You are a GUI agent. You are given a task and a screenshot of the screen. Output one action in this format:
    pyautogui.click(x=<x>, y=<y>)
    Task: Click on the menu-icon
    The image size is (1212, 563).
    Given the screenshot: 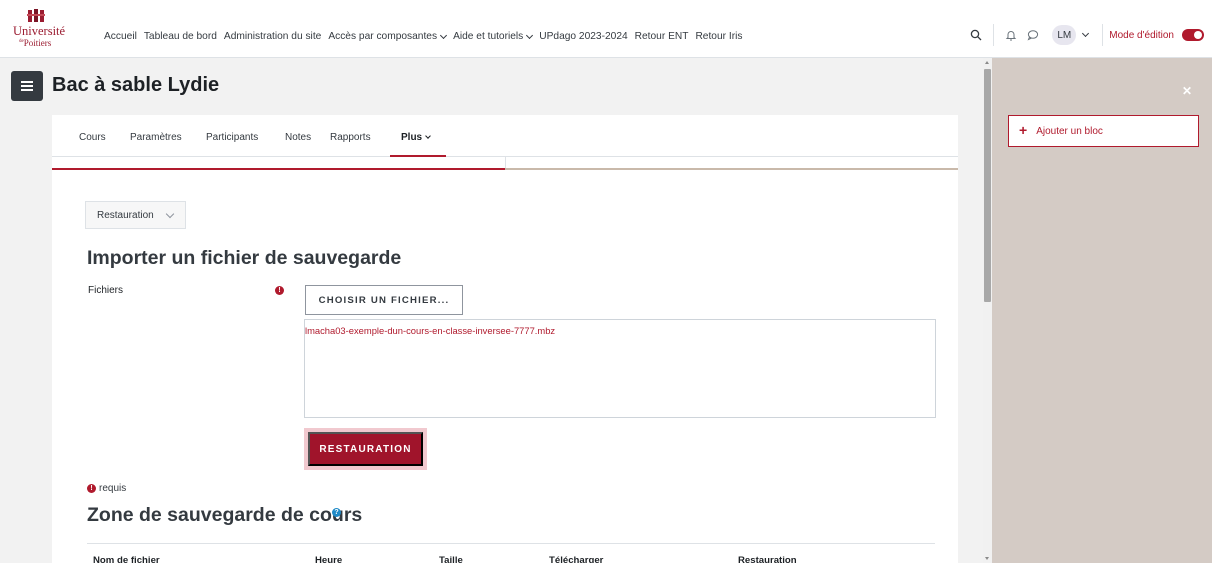 What is the action you would take?
    pyautogui.click(x=27, y=86)
    